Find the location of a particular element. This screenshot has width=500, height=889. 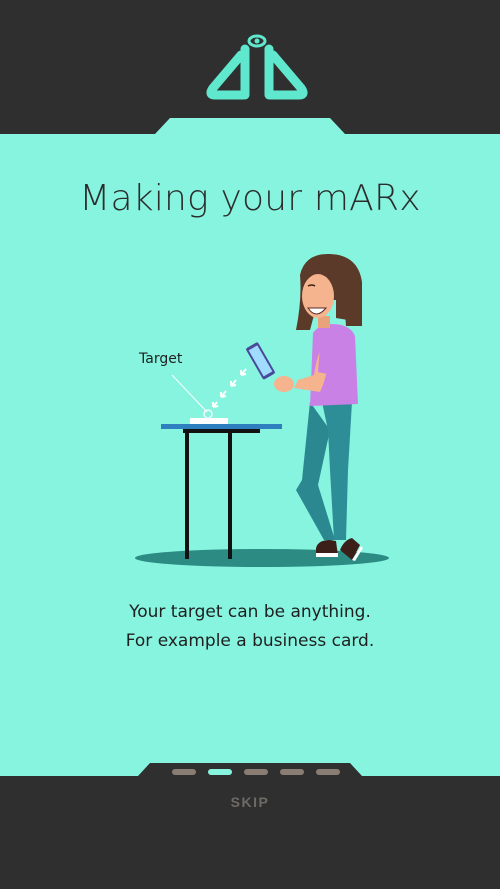

caption-line-1: Your target can be anything. is located at coordinates (250, 612).